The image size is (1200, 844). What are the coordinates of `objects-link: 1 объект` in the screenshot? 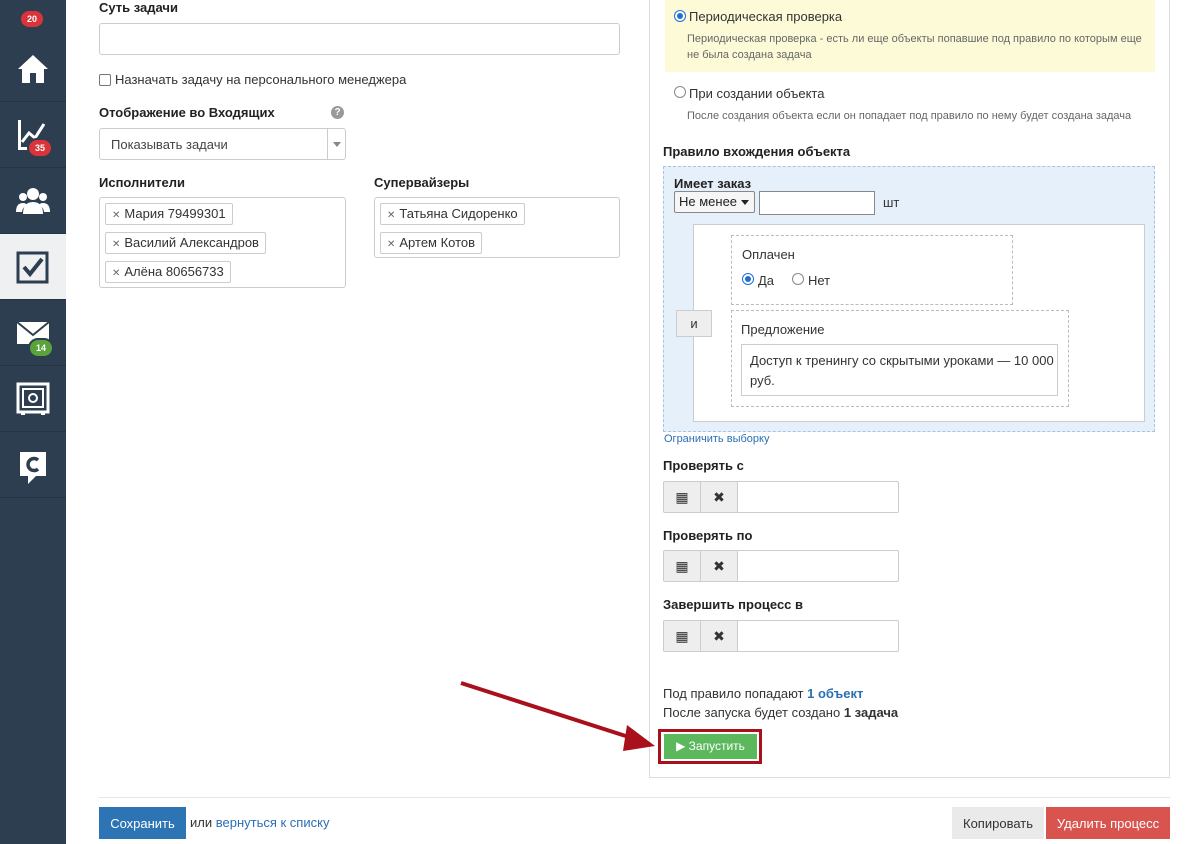 It's located at (835, 693).